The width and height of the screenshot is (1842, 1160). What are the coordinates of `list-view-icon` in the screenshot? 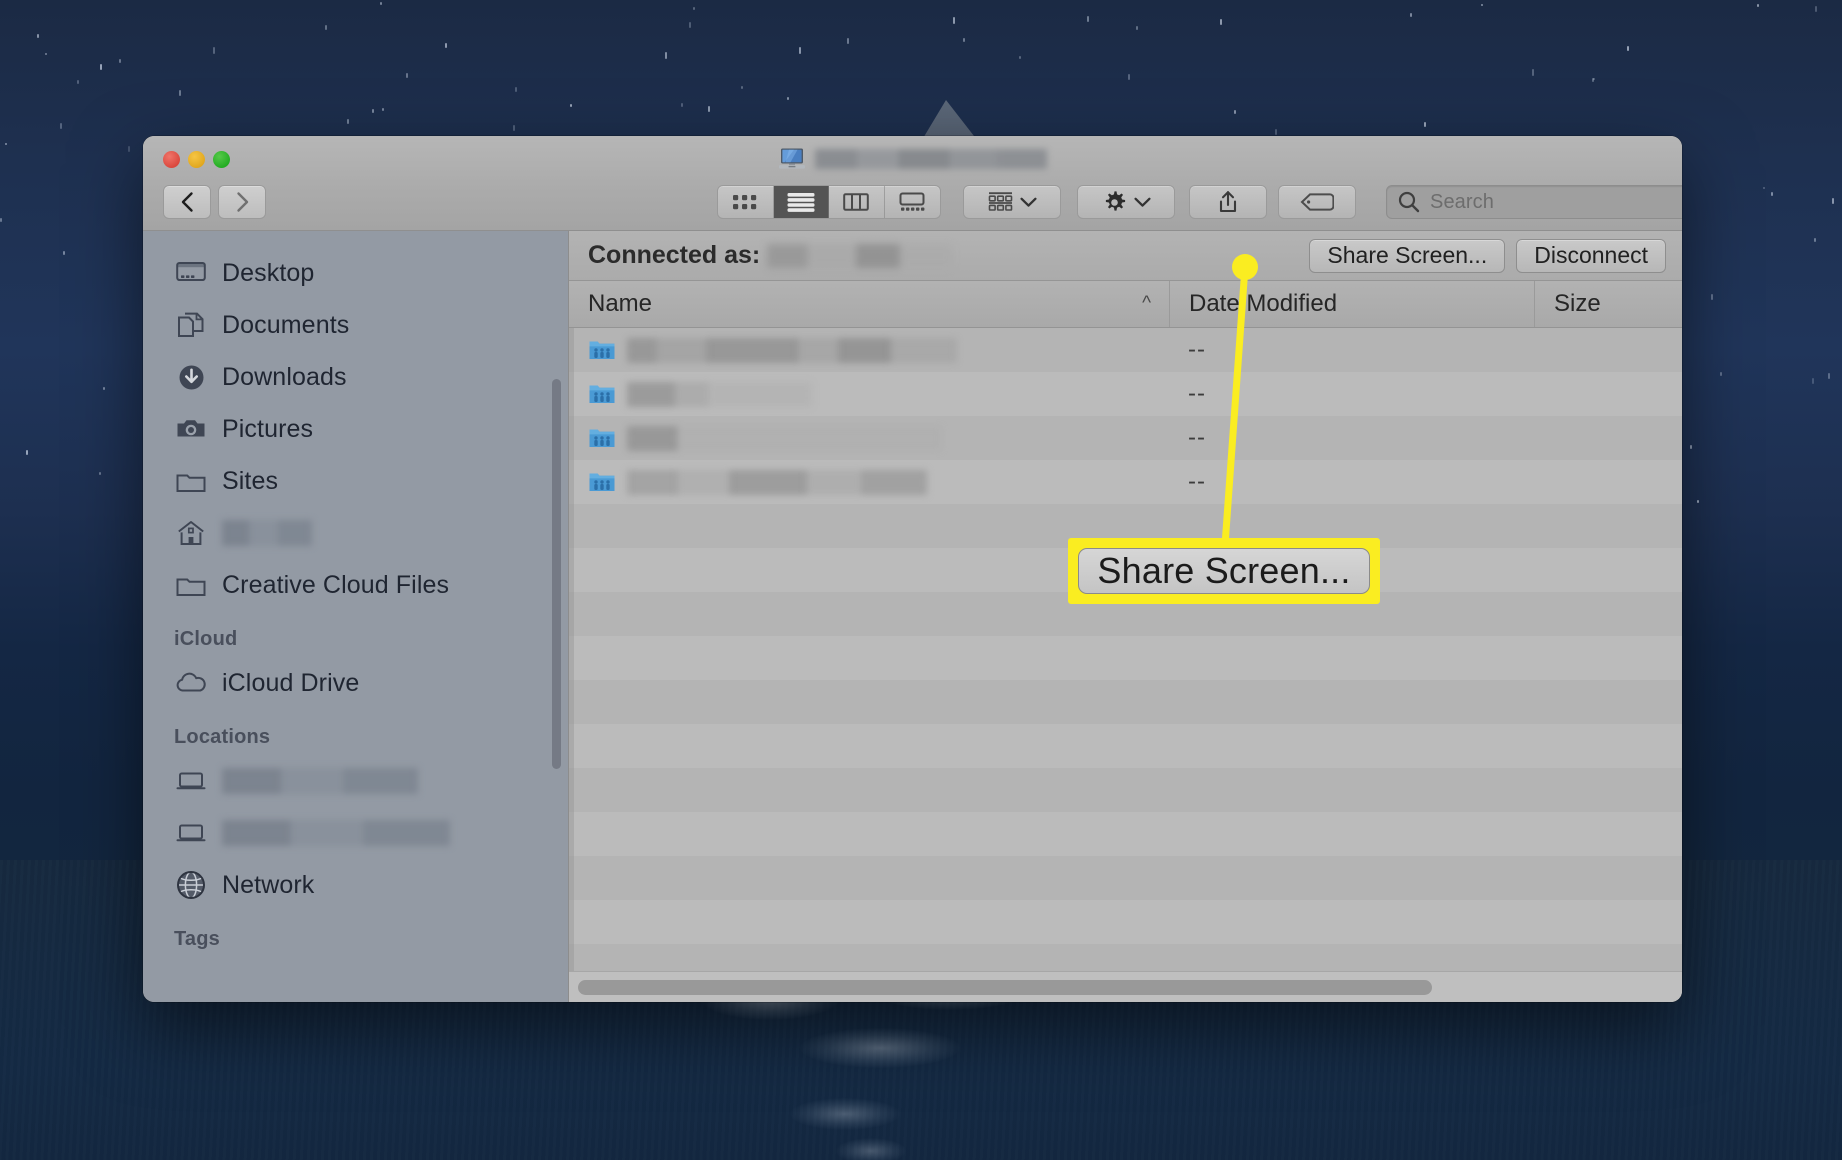 It's located at (801, 202).